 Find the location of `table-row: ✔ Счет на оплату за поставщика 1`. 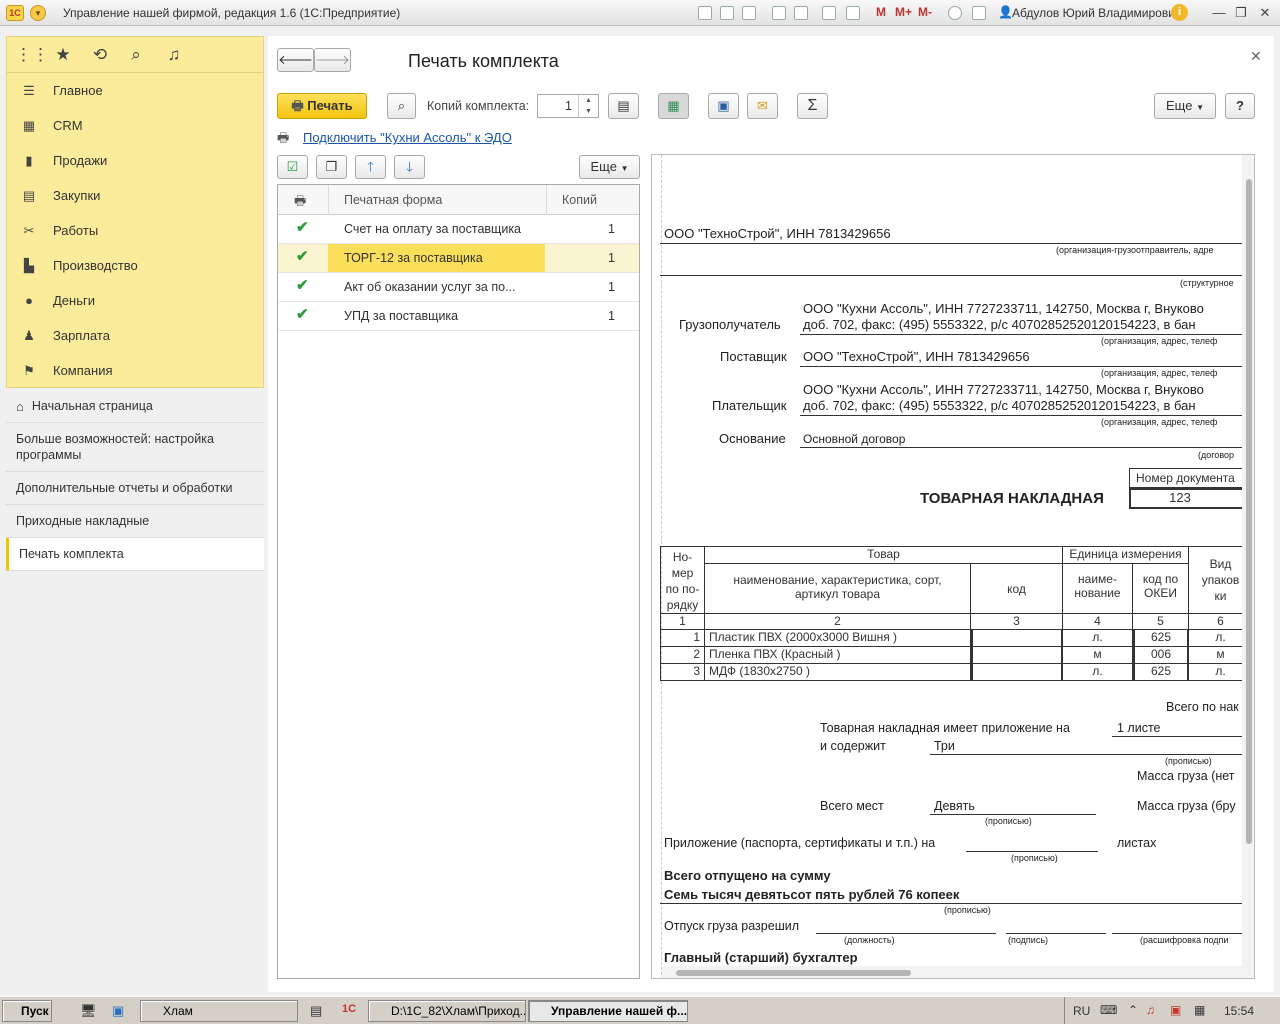

table-row: ✔ Счет на оплату за поставщика 1 is located at coordinates (458, 229).